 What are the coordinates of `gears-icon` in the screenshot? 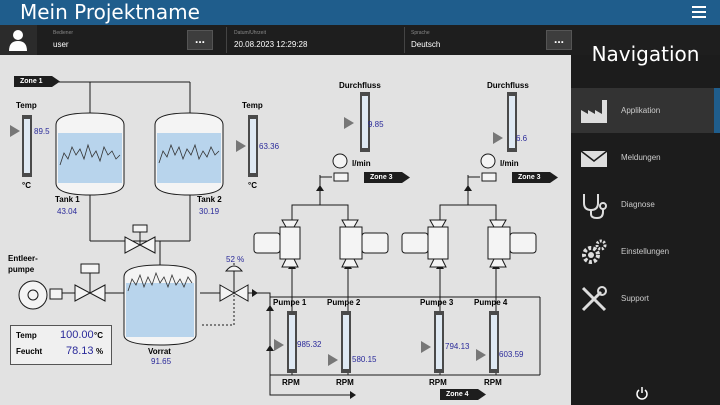 It's located at (594, 252).